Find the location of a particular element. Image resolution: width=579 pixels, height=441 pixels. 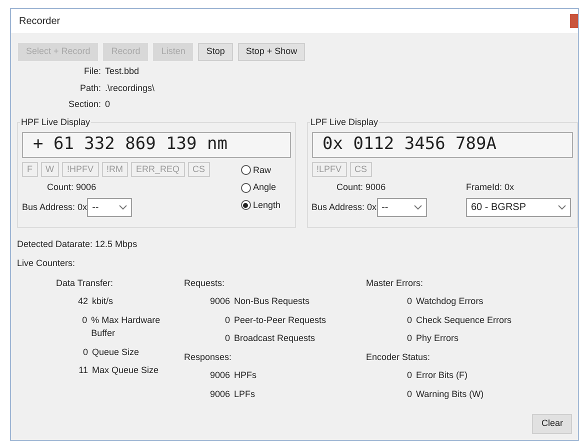

window-title: Recorder is located at coordinates (39, 21).